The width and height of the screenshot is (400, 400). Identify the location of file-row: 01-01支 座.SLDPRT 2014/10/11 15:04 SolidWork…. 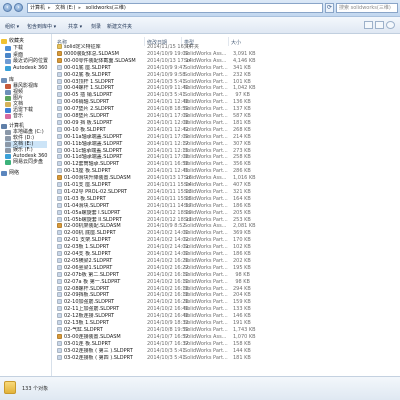
(175, 185).